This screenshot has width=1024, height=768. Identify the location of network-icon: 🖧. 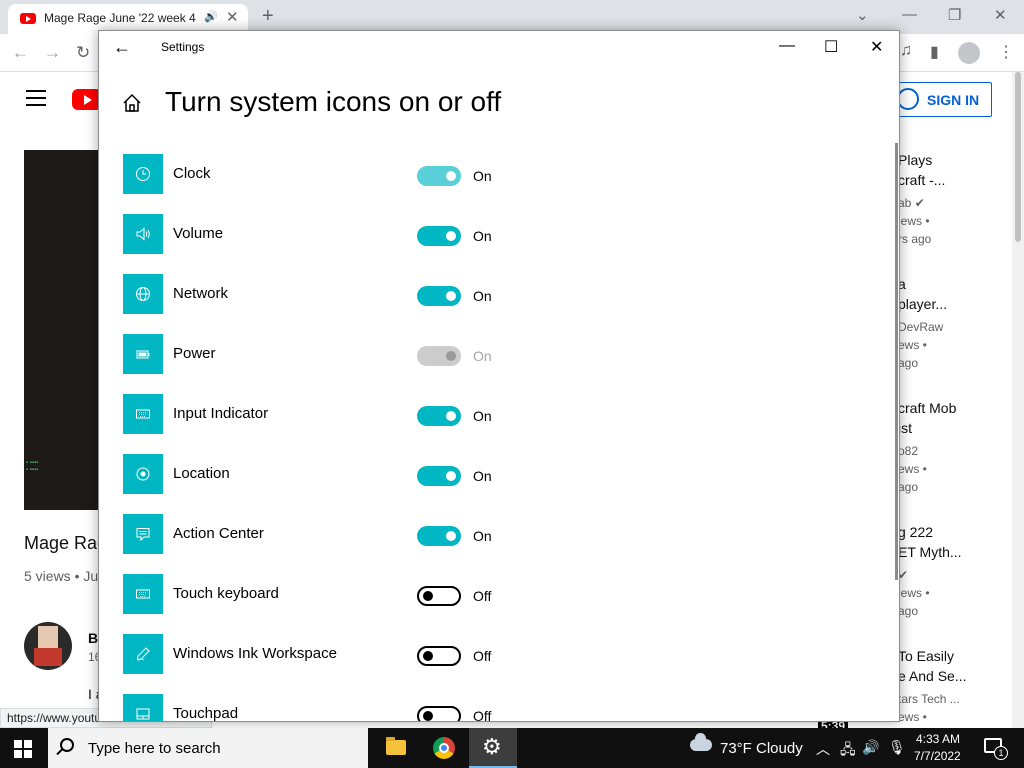
(848, 751).